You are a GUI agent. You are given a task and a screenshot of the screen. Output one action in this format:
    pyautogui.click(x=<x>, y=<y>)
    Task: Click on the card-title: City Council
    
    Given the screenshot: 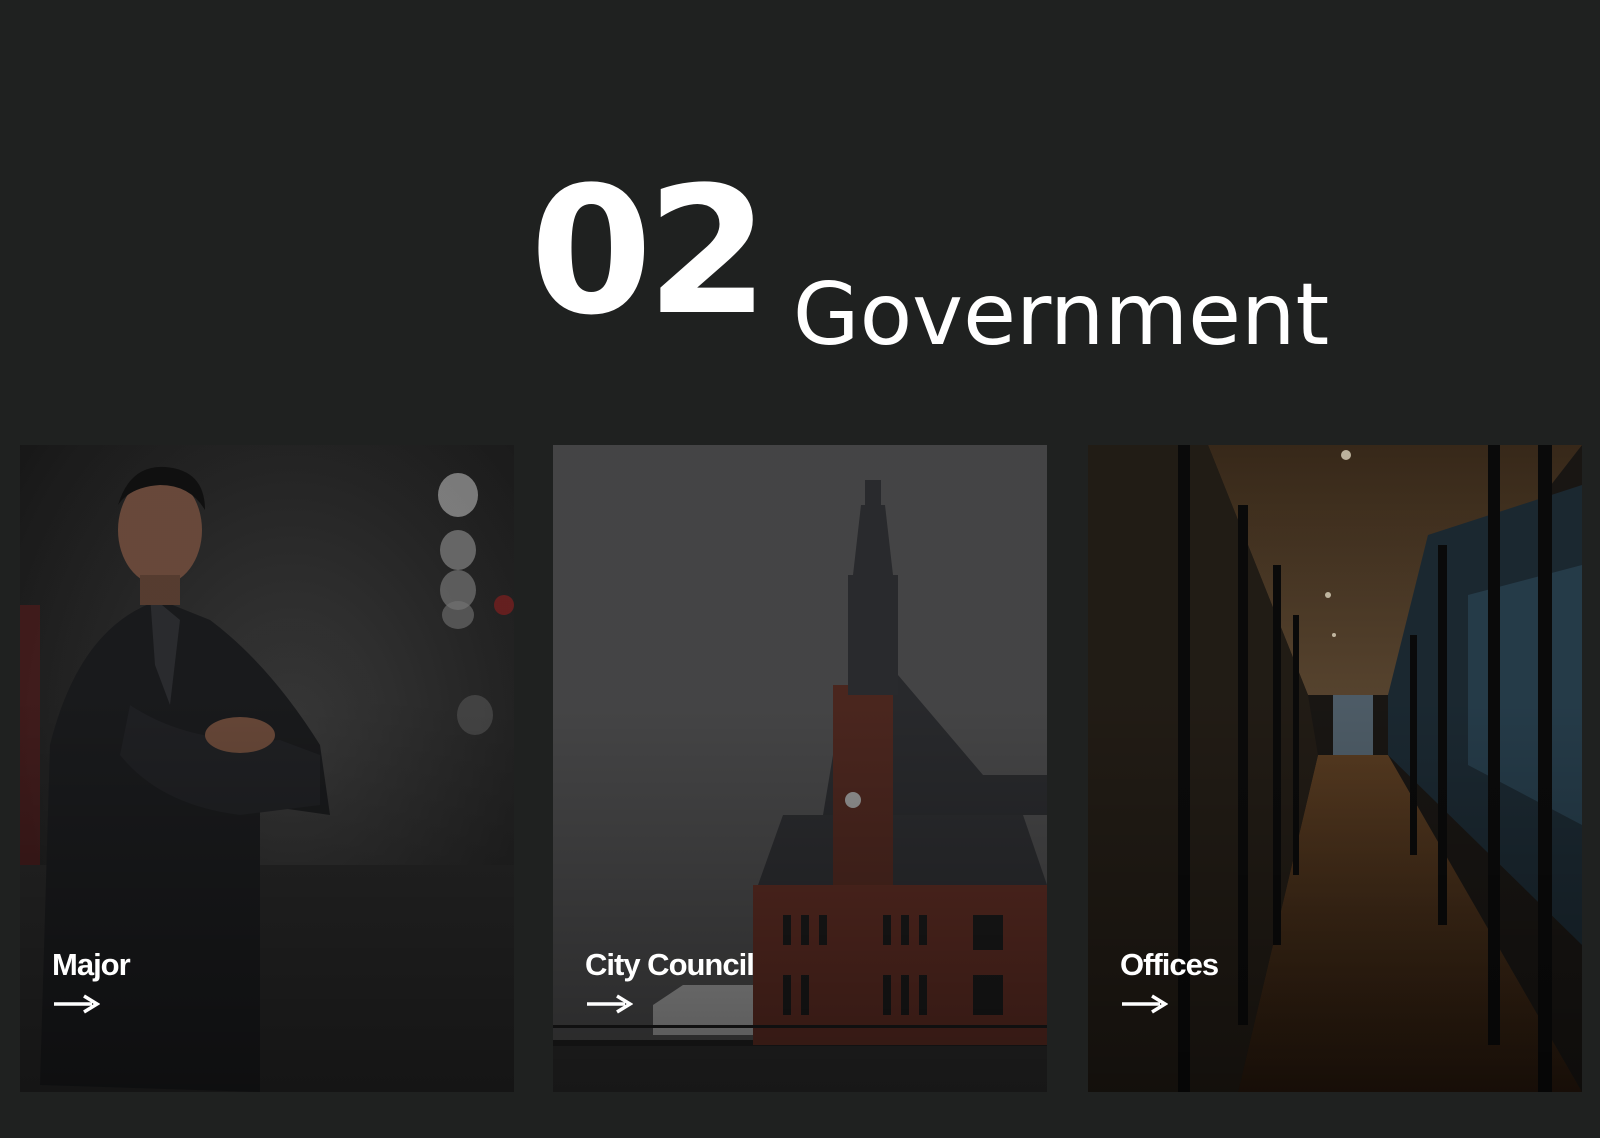 What is the action you would take?
    pyautogui.click(x=670, y=964)
    